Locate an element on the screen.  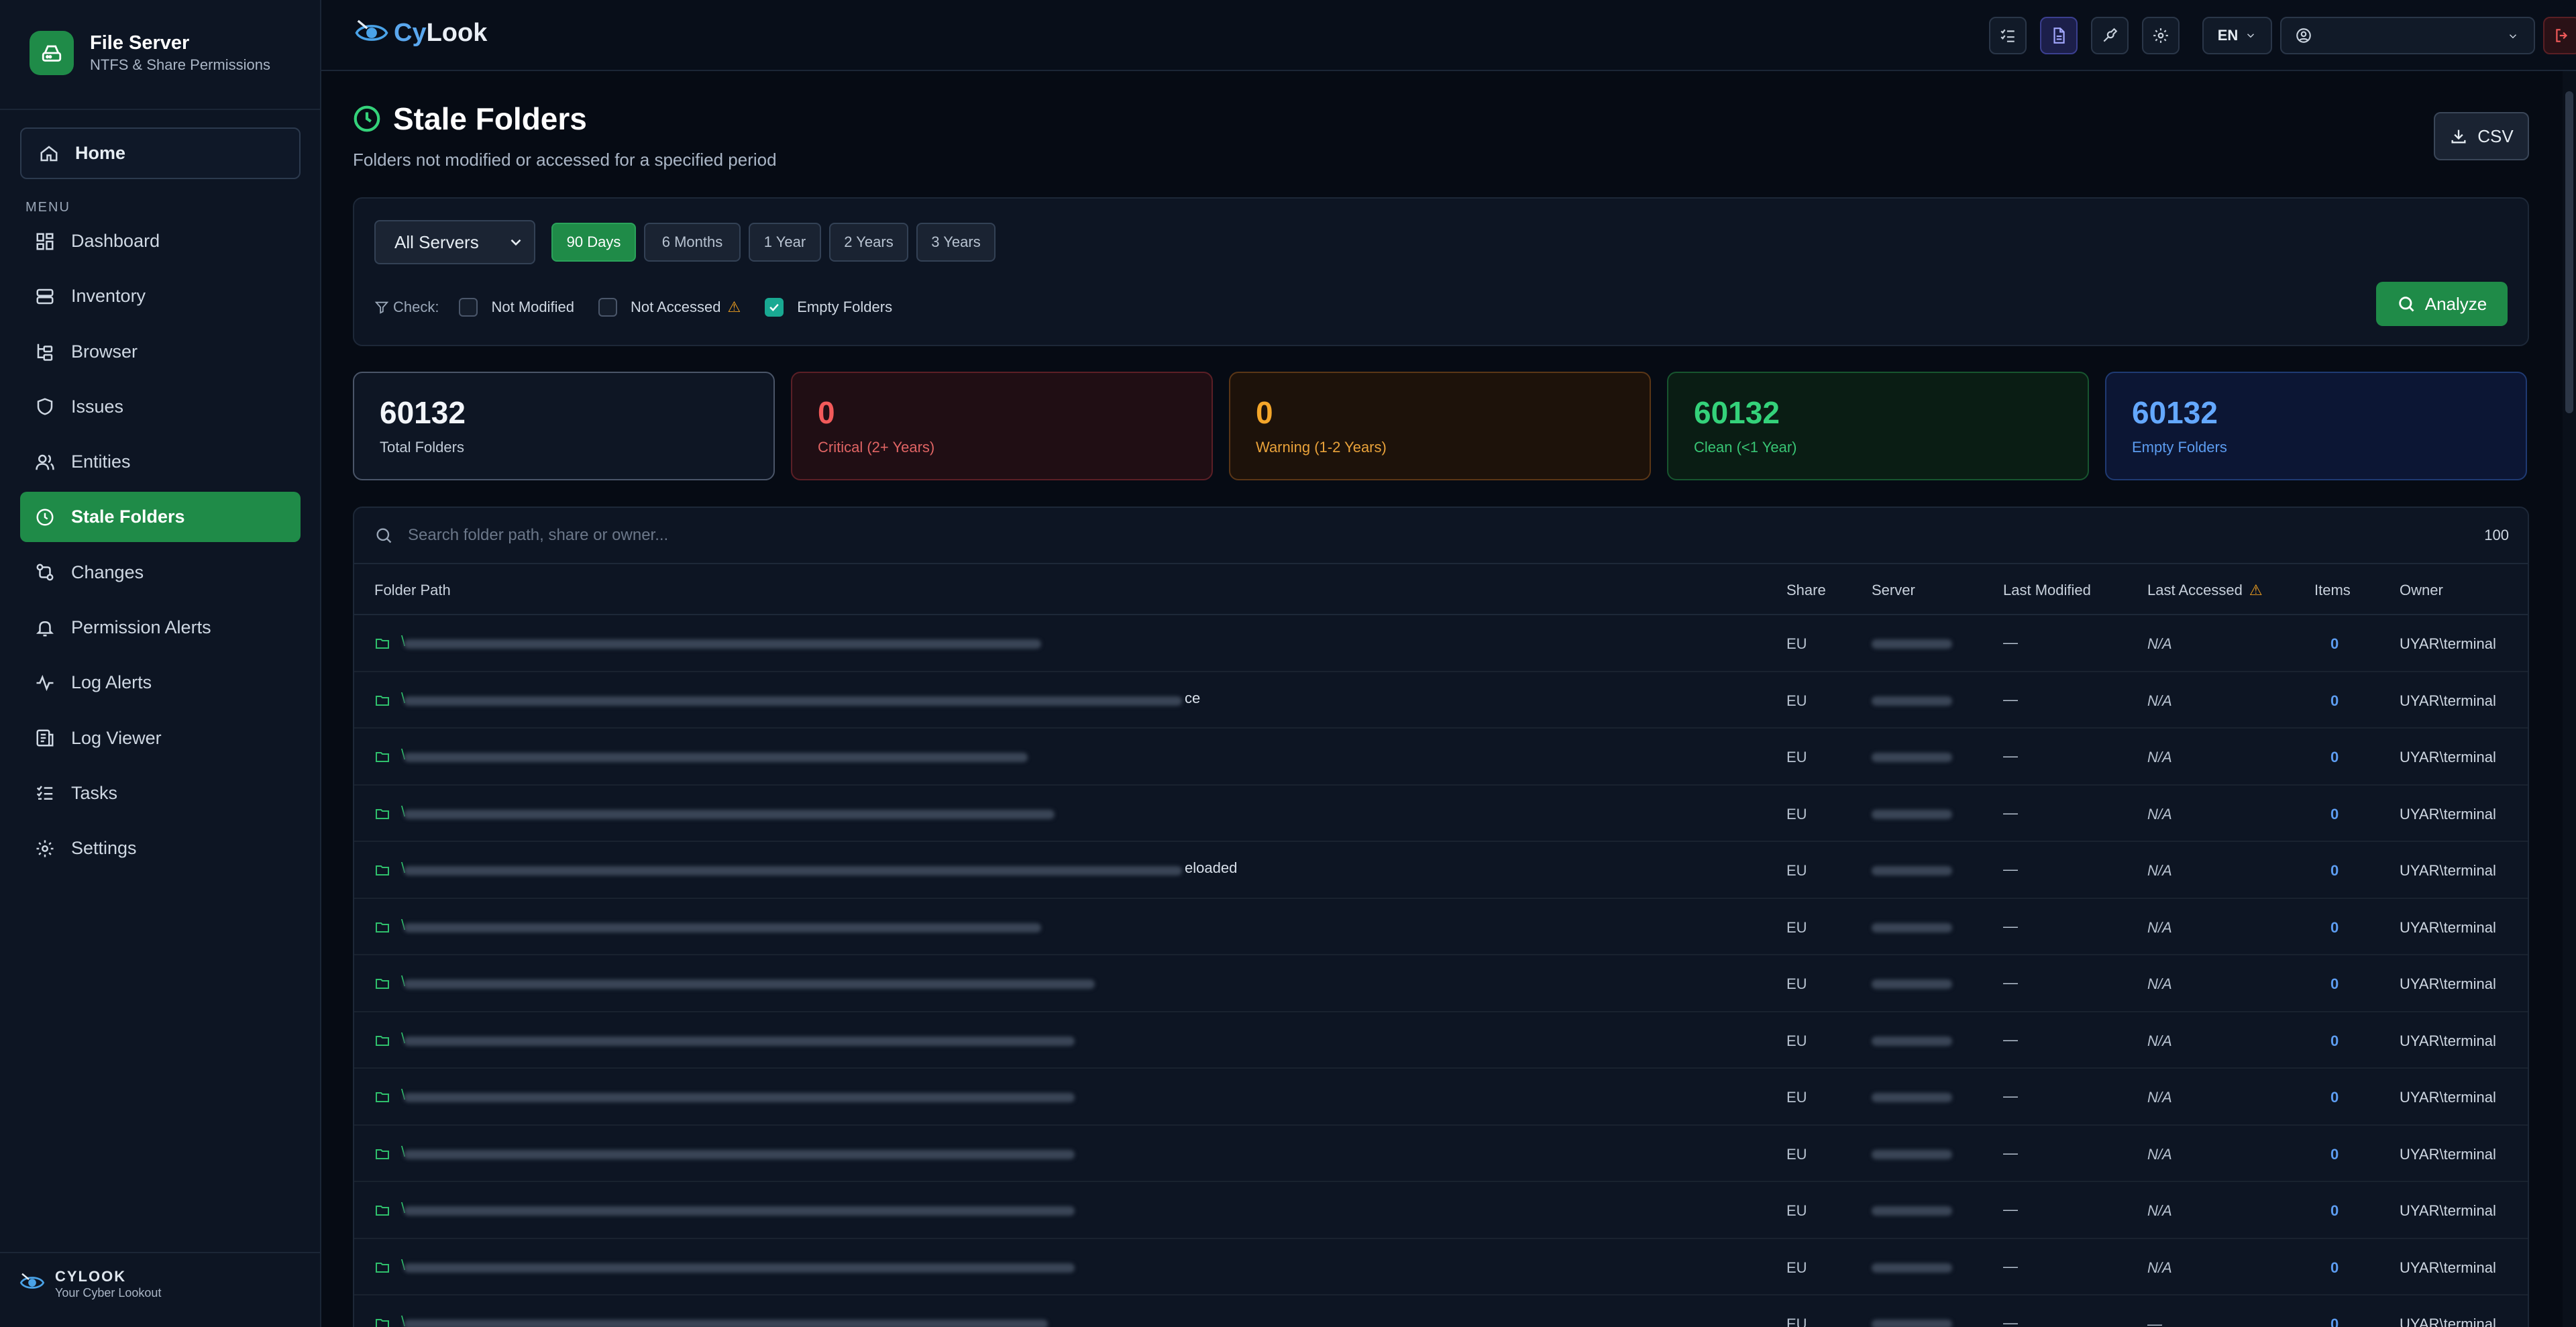
tools-button is located at coordinates (2110, 35).